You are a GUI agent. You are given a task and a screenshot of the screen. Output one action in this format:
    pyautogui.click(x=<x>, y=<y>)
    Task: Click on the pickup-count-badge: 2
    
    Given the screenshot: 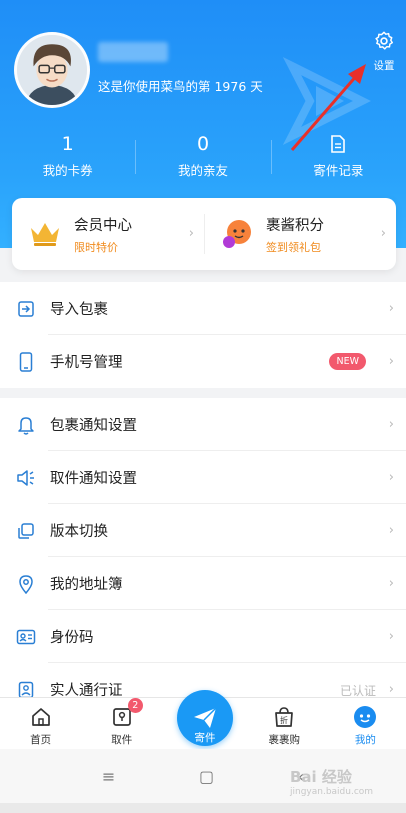 What is the action you would take?
    pyautogui.click(x=135, y=705)
    